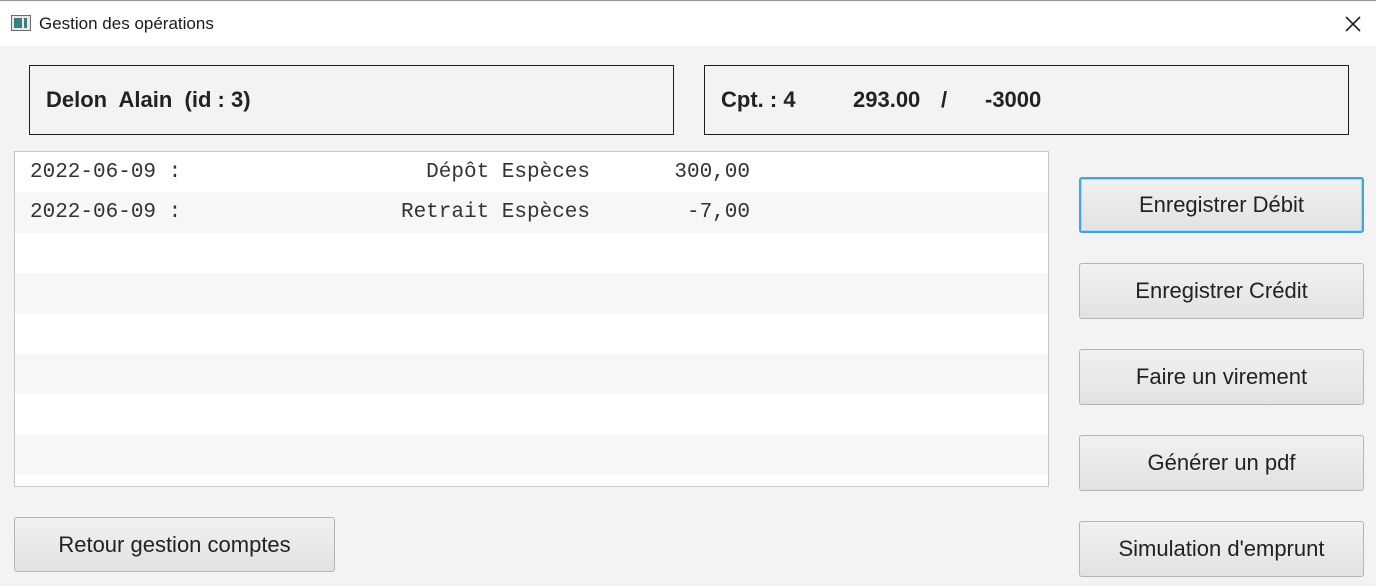 The width and height of the screenshot is (1376, 586). Describe the element at coordinates (21, 23) in the screenshot. I see `app-icon` at that location.